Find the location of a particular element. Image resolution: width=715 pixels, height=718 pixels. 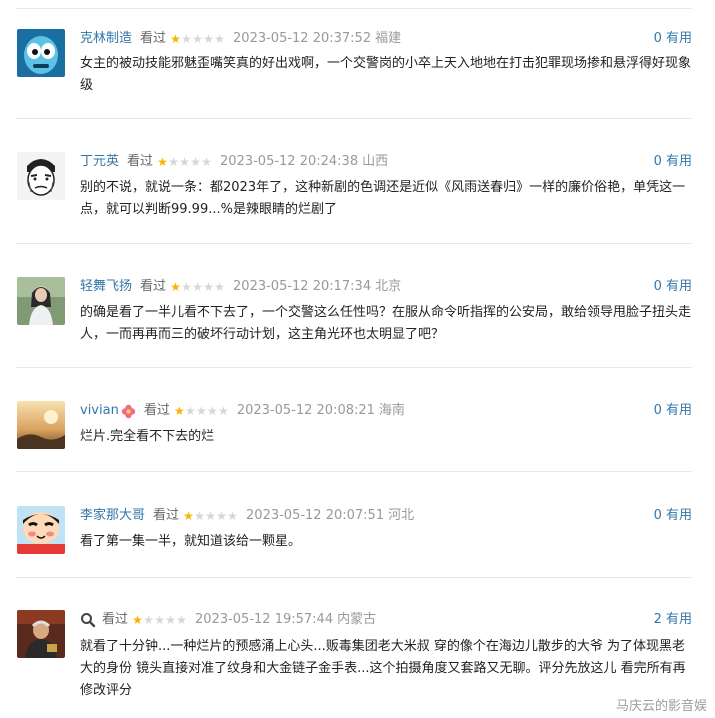

watermark: 马庆云的影音娱 is located at coordinates (661, 706).